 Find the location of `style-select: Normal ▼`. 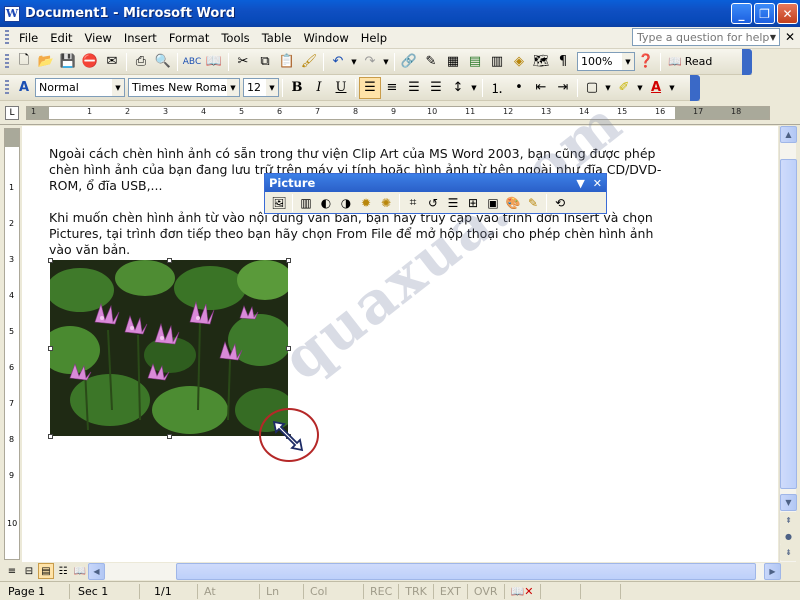

style-select: Normal ▼ is located at coordinates (80, 87).